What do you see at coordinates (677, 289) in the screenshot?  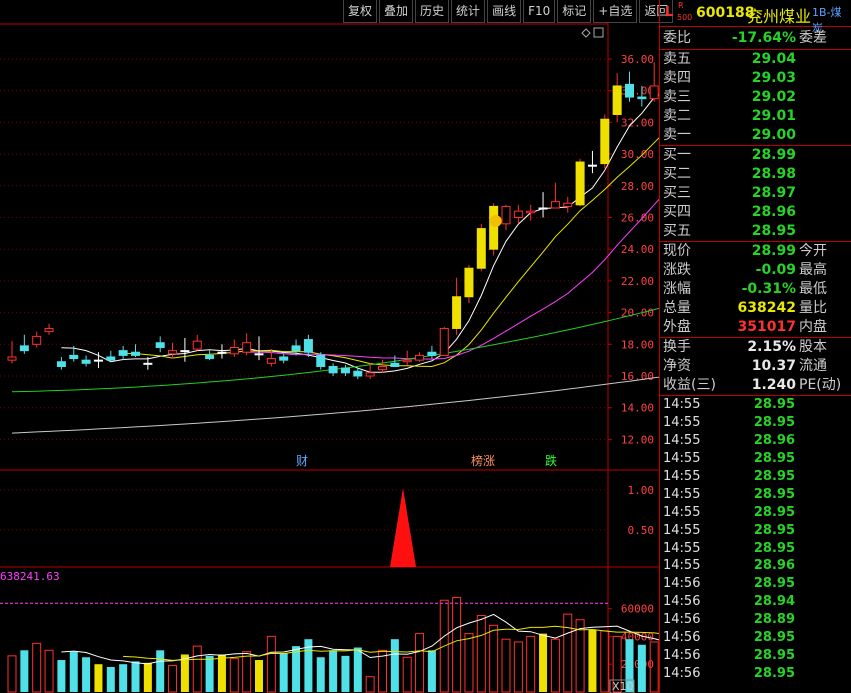 I see `stat-label: 涨幅` at bounding box center [677, 289].